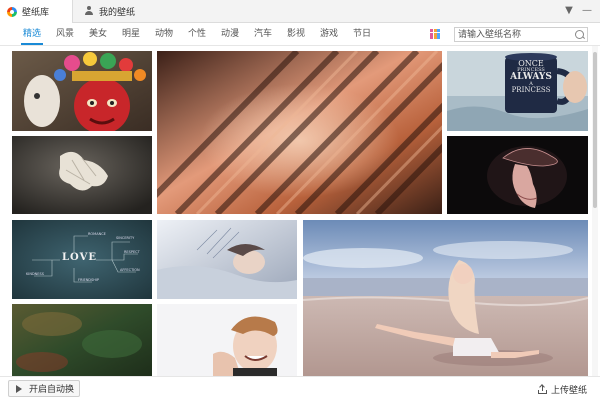 This screenshot has width=600, height=401. I want to click on love-board-word: AFFECTION, so click(130, 270).